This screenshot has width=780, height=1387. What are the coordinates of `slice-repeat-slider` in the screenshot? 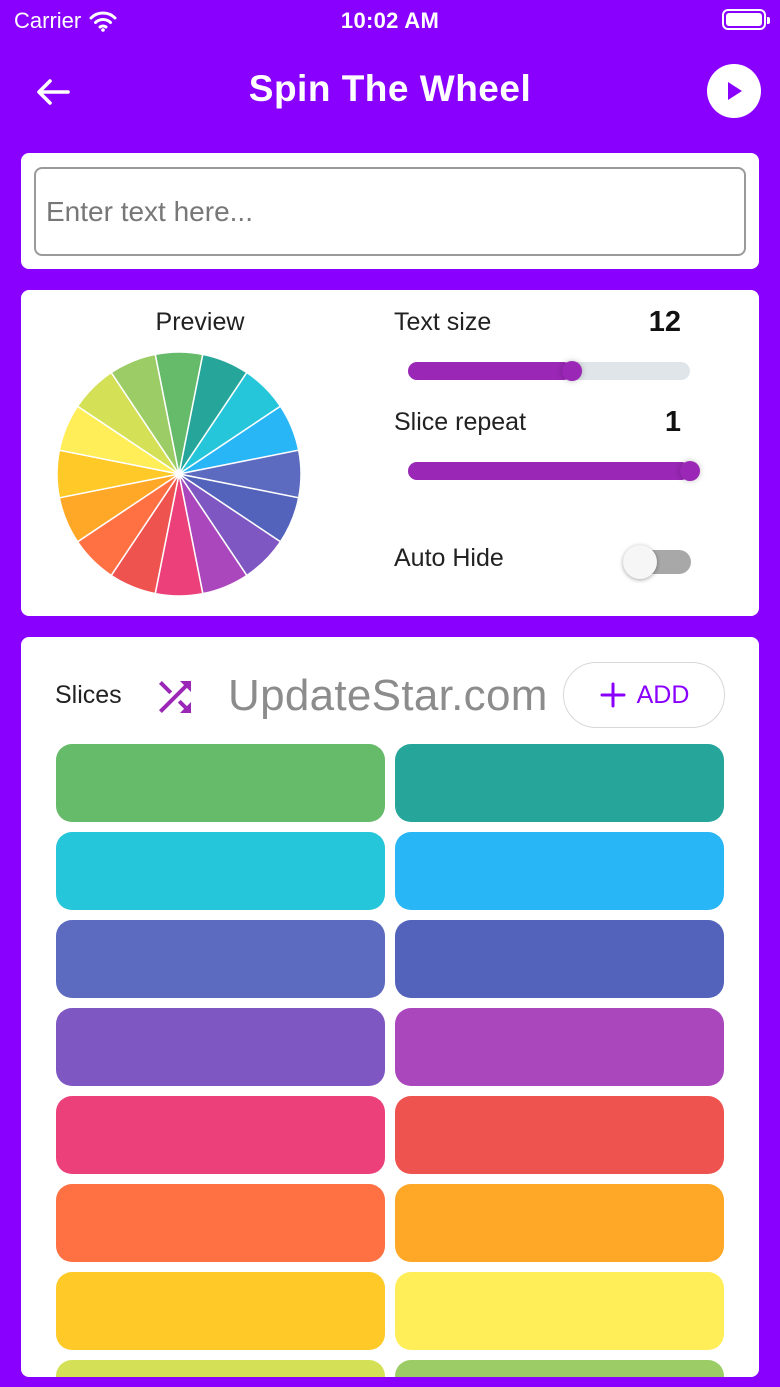 It's located at (554, 471).